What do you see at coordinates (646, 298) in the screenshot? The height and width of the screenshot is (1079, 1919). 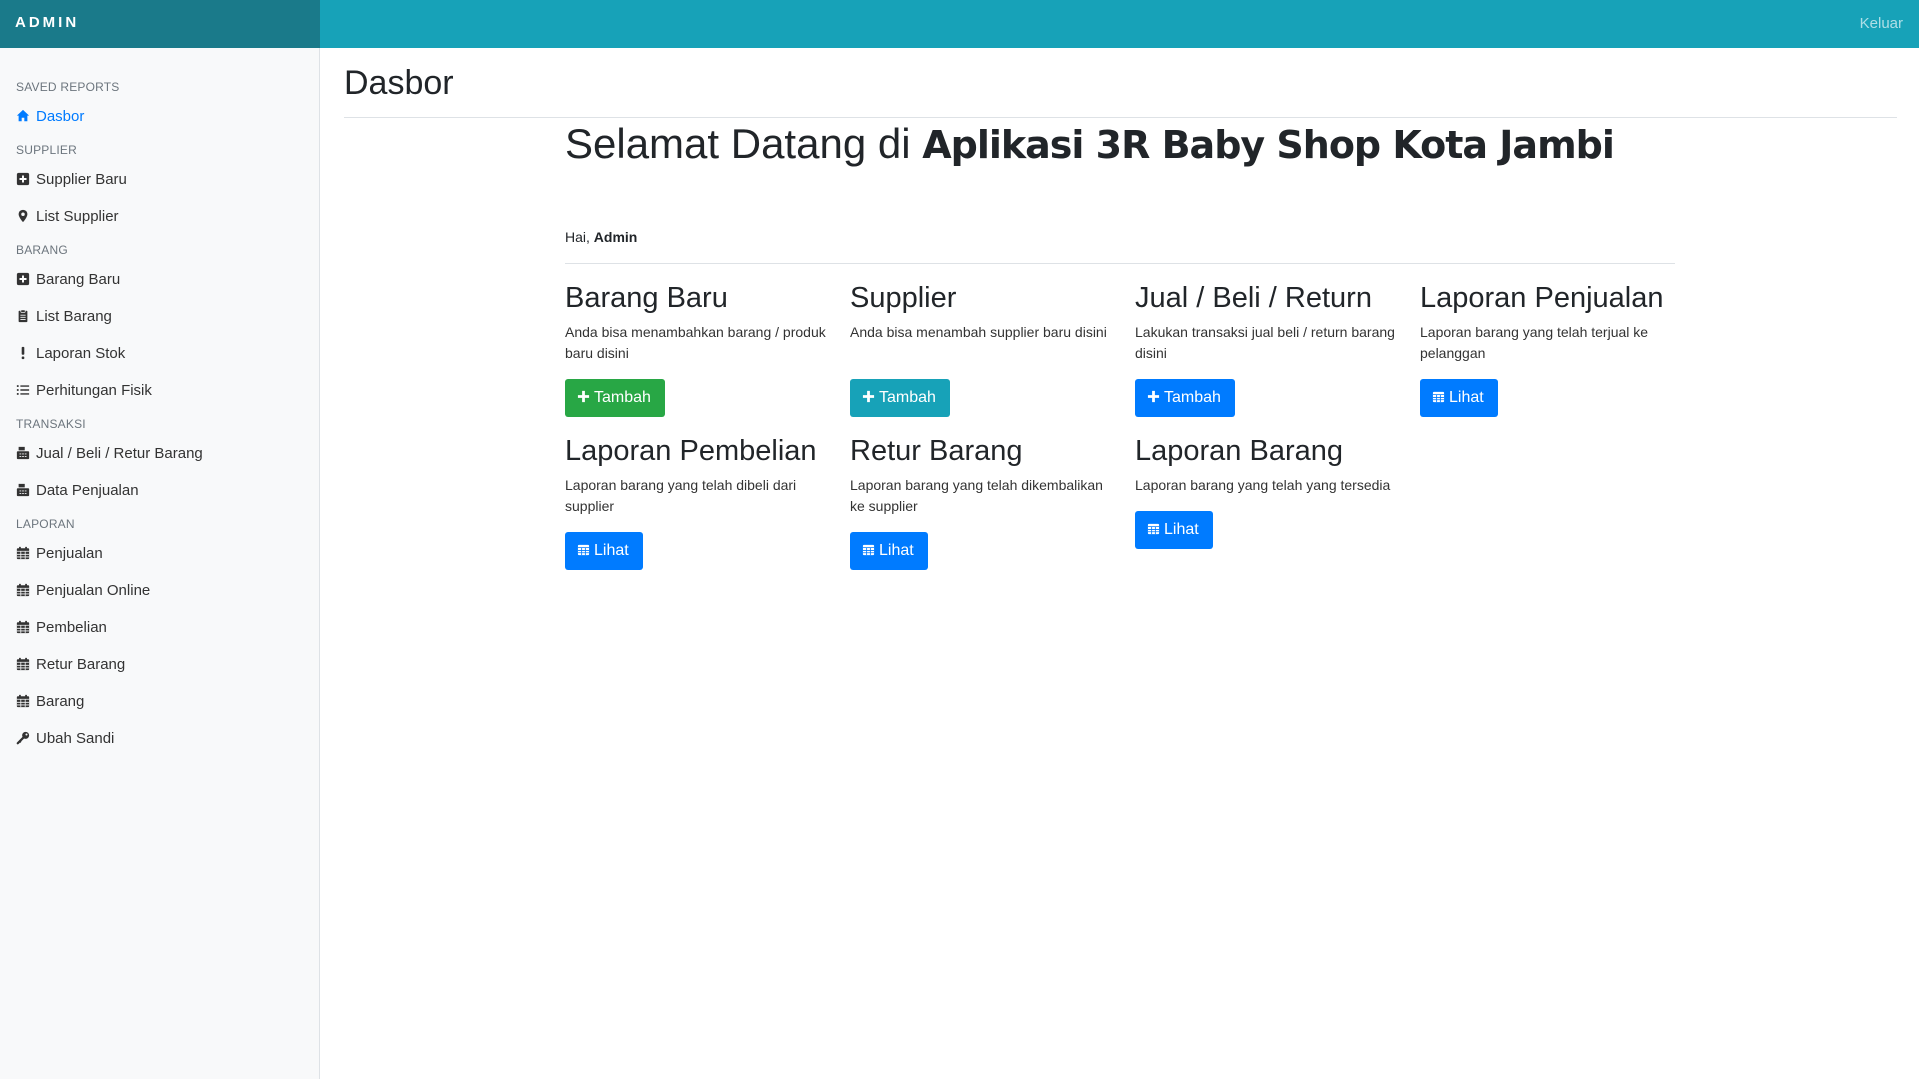 I see `card-title: Barang Baru` at bounding box center [646, 298].